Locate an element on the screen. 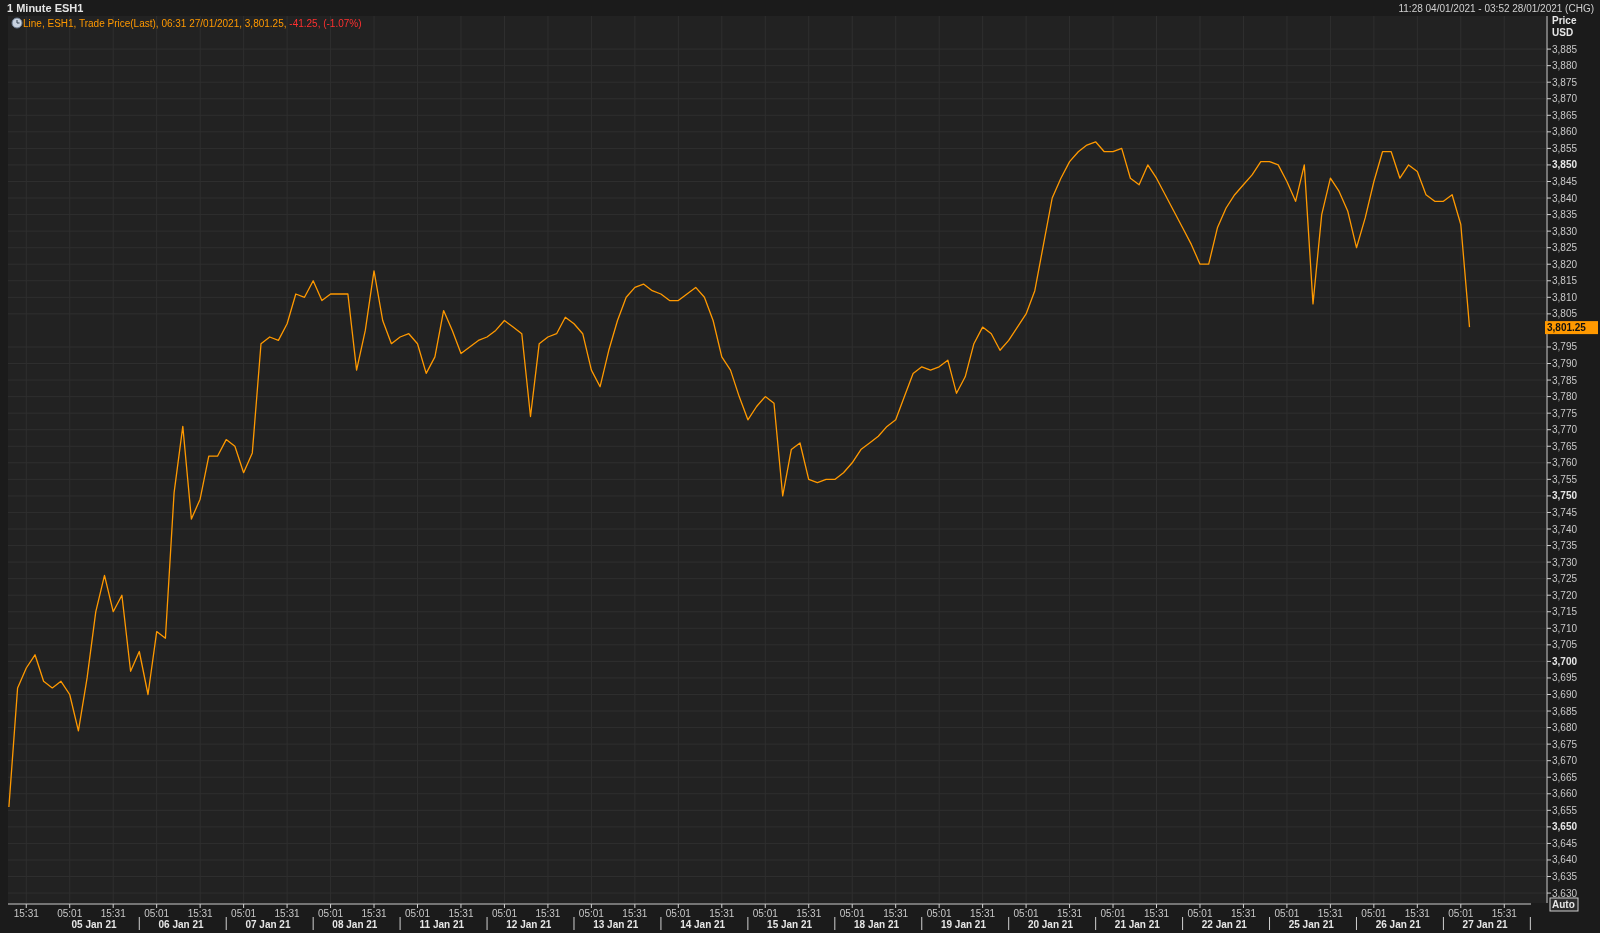  y-tick-label: 3,865 is located at coordinates (1565, 115).